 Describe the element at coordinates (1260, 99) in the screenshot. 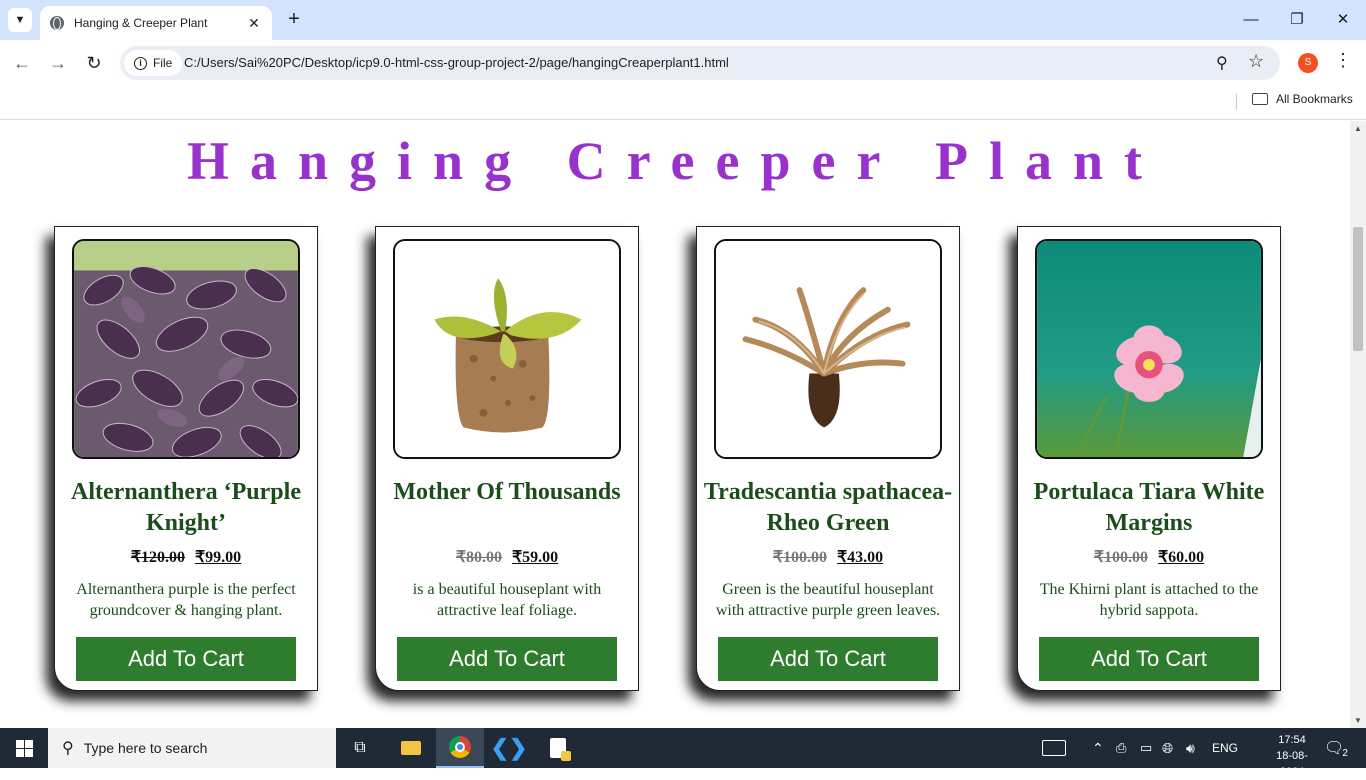

I see `folder-icon` at that location.